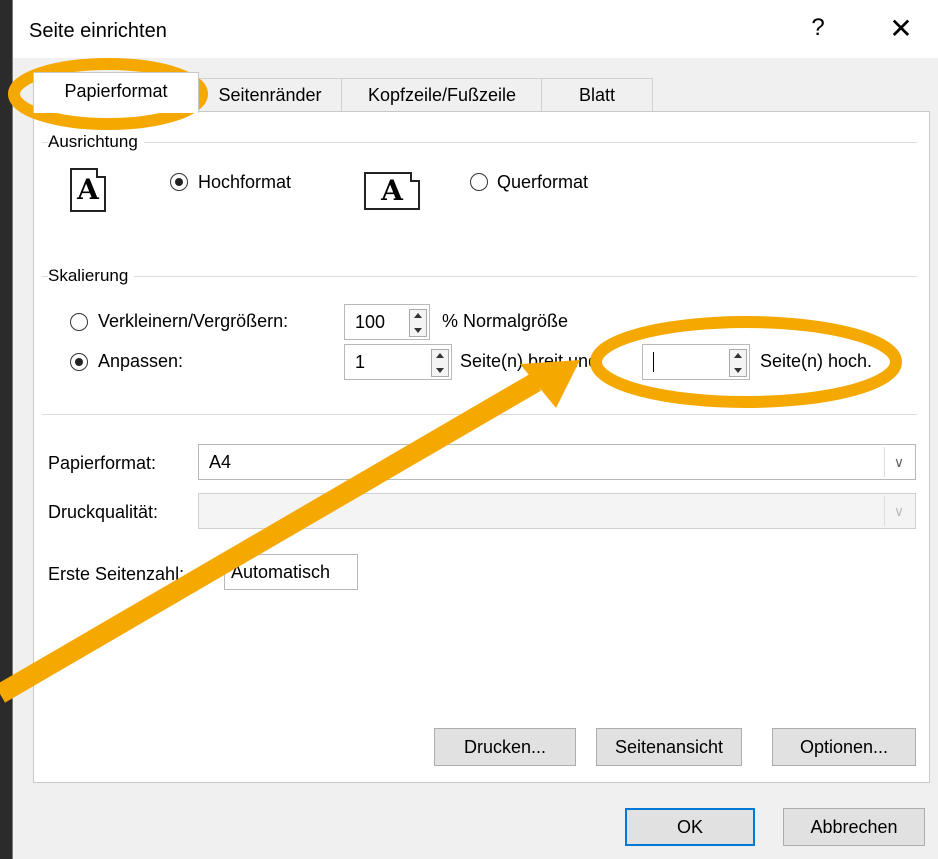 The height and width of the screenshot is (859, 938). I want to click on resize-suffix: % Normalgröße, so click(505, 321).